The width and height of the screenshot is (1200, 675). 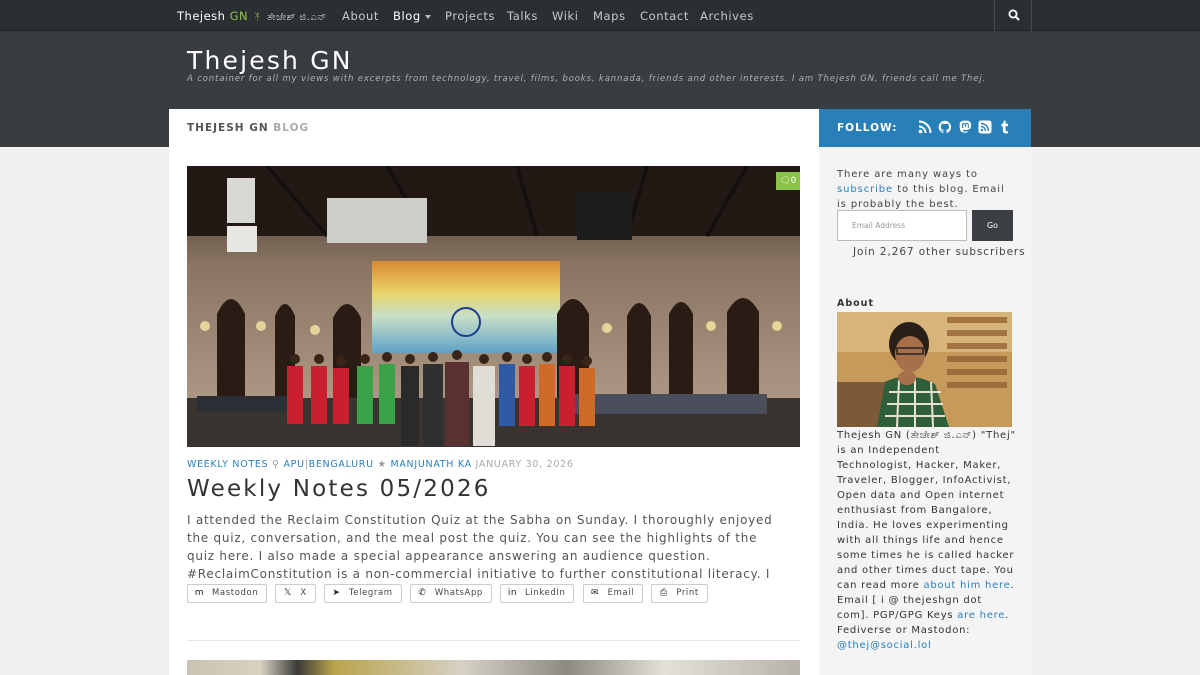 What do you see at coordinates (965, 127) in the screenshot?
I see `mastodon-icon` at bounding box center [965, 127].